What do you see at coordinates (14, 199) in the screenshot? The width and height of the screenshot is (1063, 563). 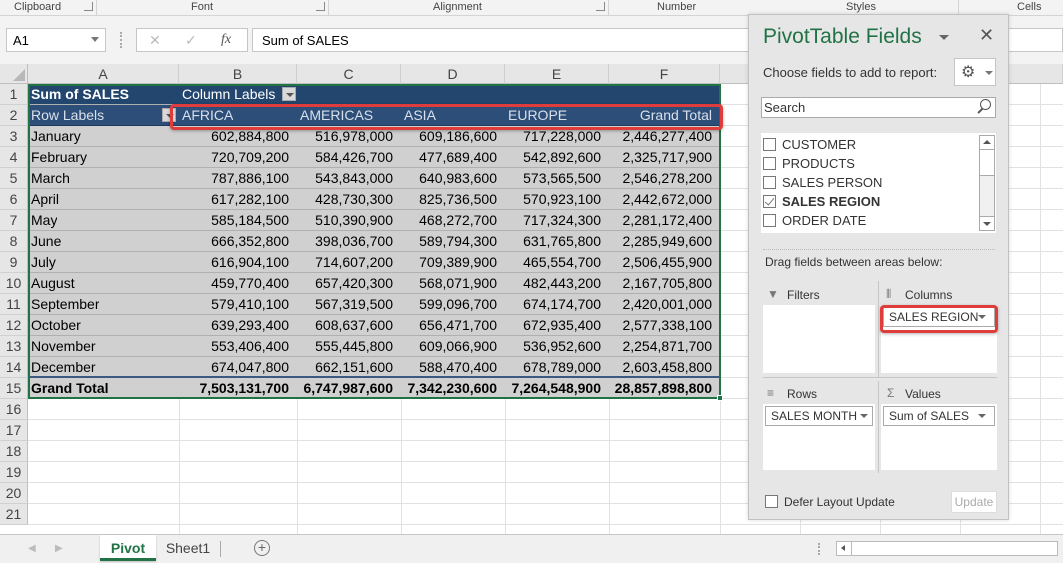 I see `row-header: 6` at bounding box center [14, 199].